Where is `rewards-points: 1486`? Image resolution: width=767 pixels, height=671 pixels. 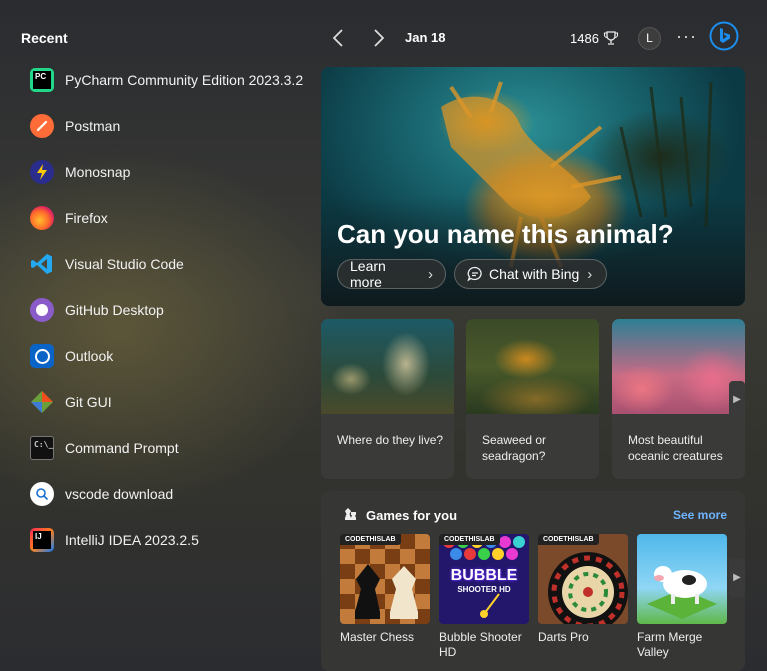
rewards-points: 1486 is located at coordinates (594, 38).